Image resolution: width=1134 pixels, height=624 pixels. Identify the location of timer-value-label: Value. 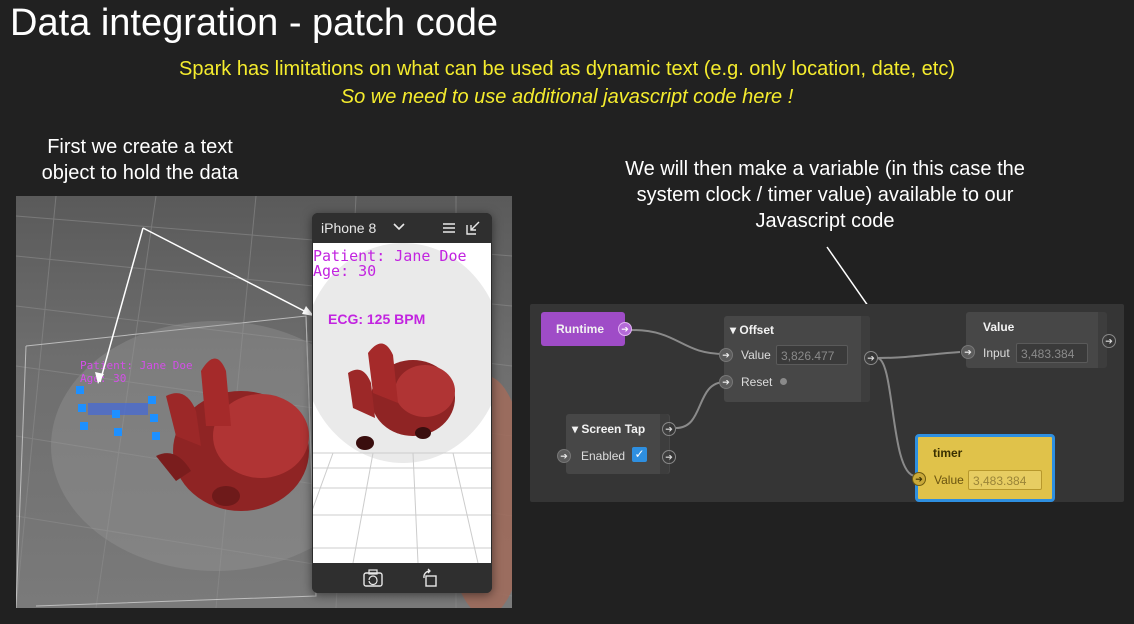
(949, 480).